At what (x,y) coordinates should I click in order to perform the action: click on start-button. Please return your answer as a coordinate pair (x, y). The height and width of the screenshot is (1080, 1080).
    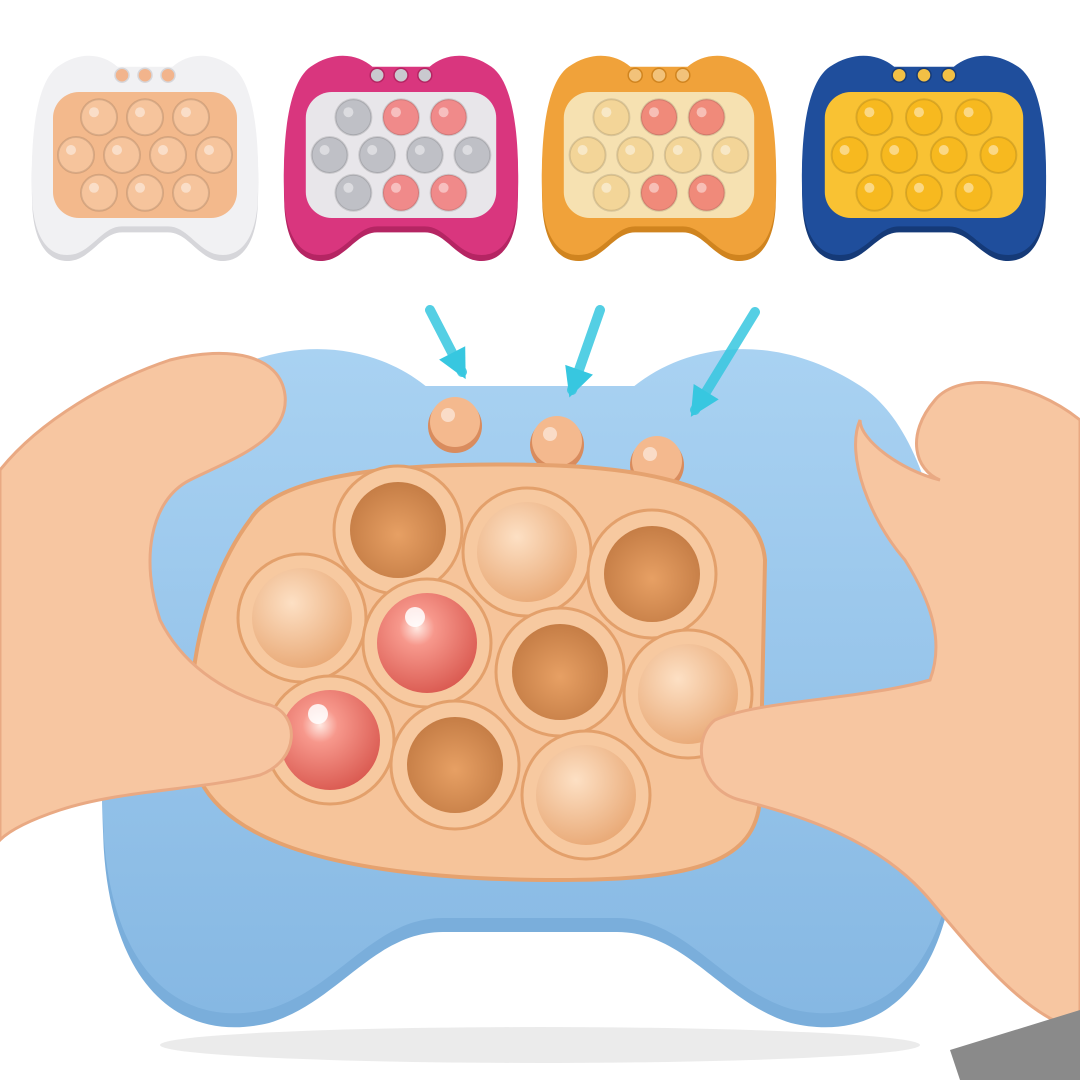
    Looking at the image, I should click on (557, 441).